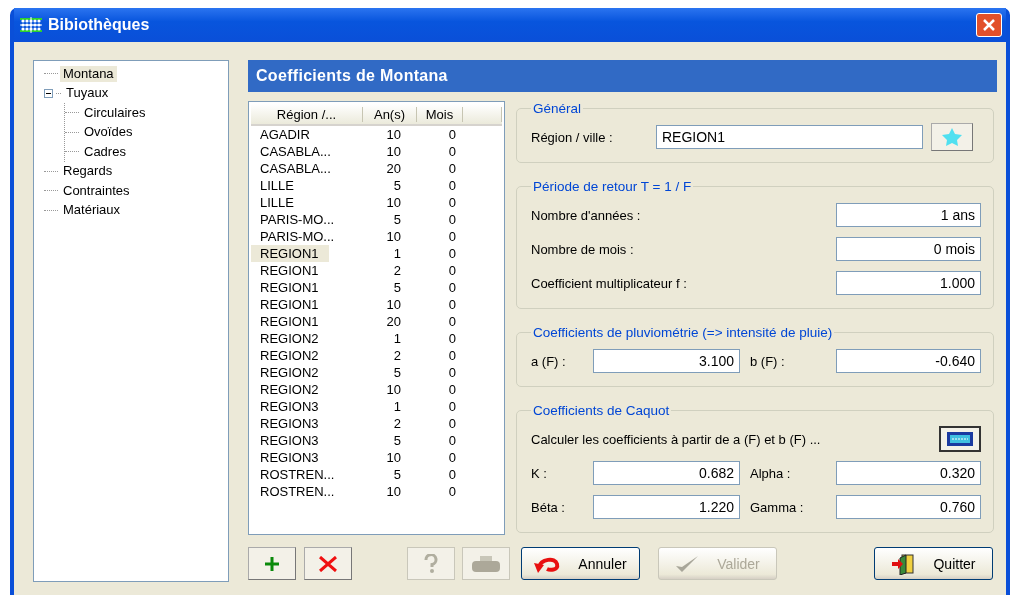 The width and height of the screenshot is (1010, 595). I want to click on calculator-button, so click(960, 439).